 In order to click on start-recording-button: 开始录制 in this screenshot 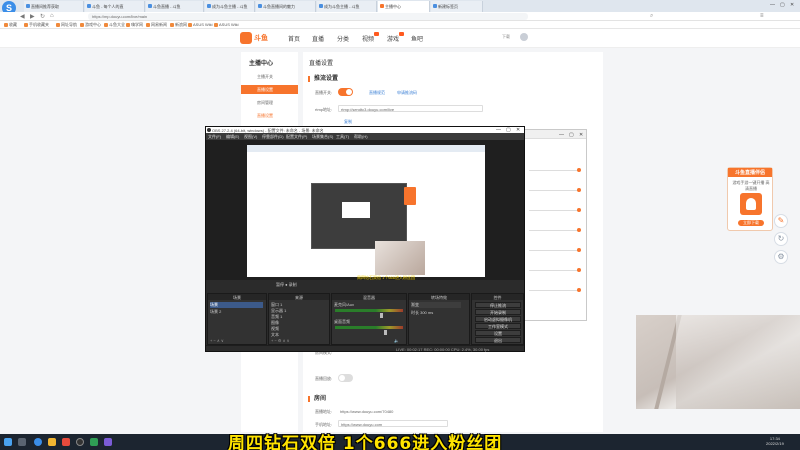, I will do `click(498, 312)`.